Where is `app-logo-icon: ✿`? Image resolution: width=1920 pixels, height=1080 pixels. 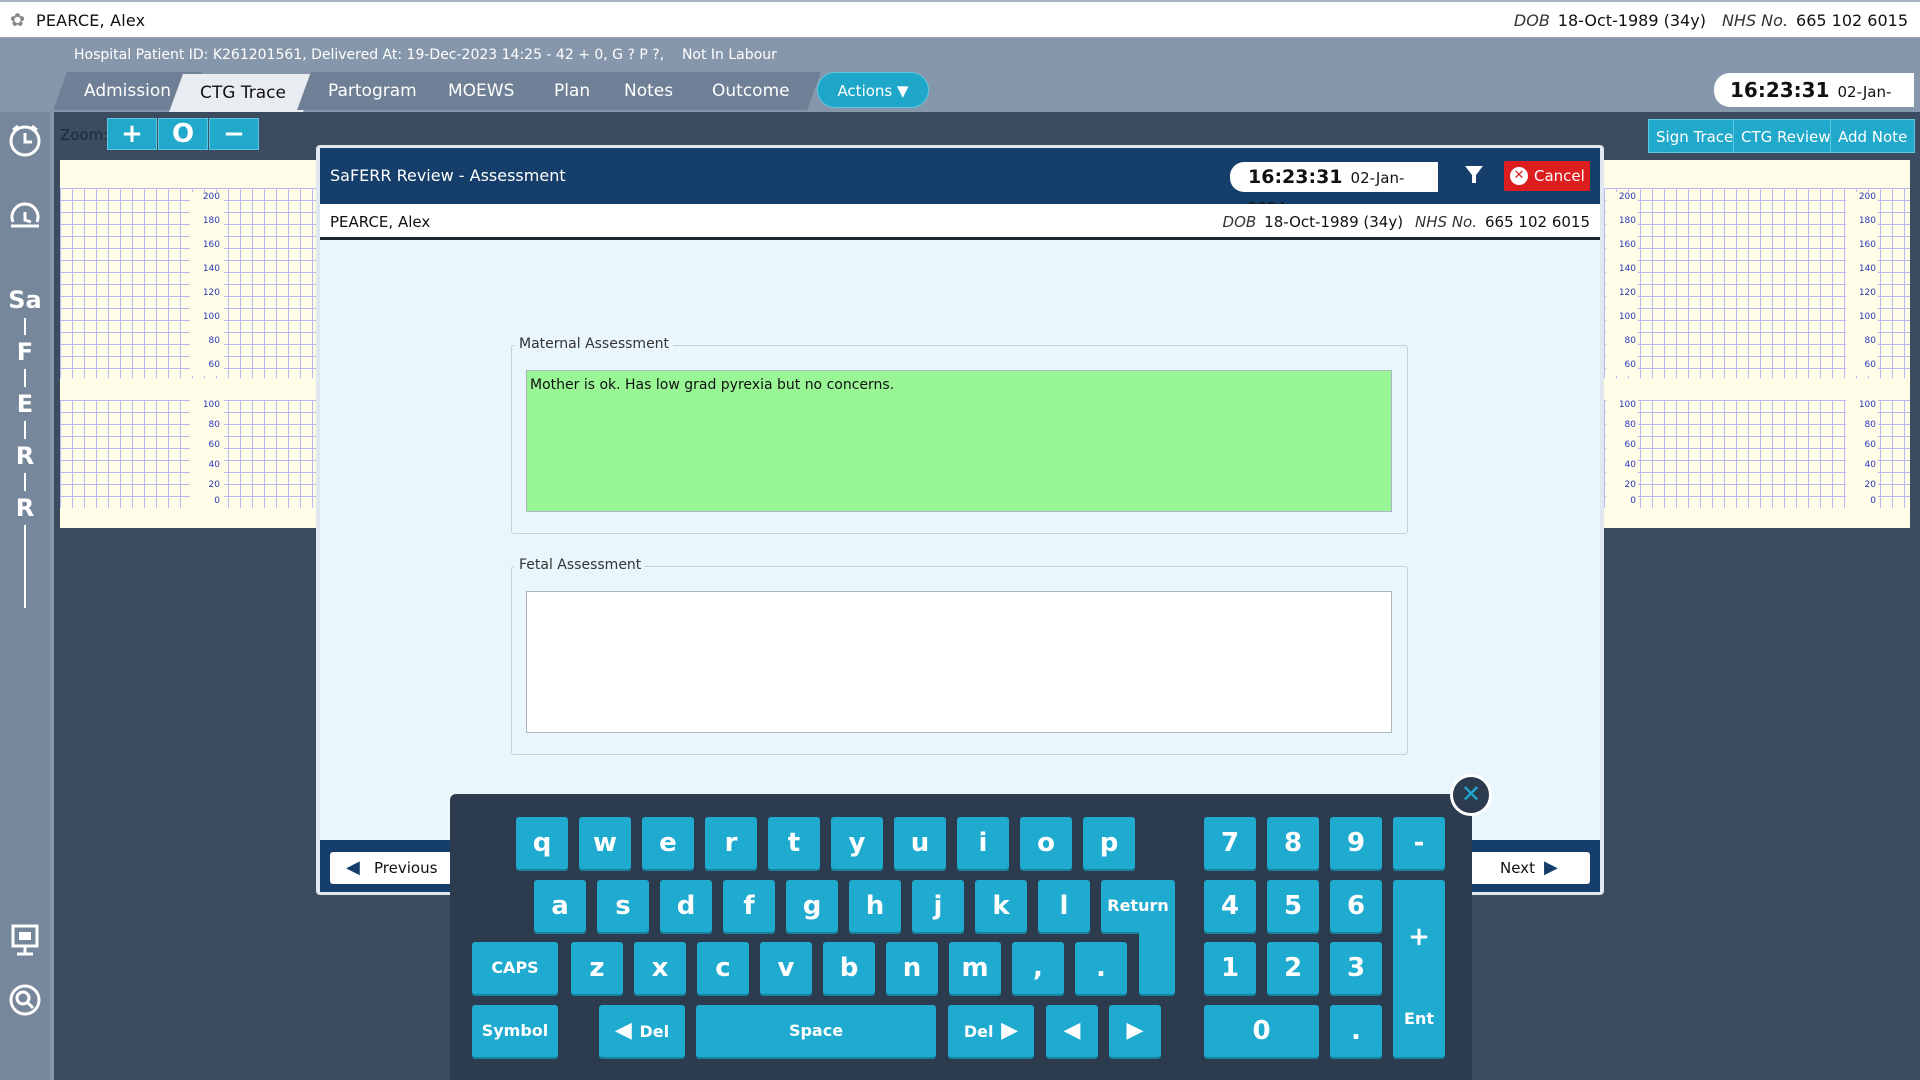 app-logo-icon: ✿ is located at coordinates (18, 20).